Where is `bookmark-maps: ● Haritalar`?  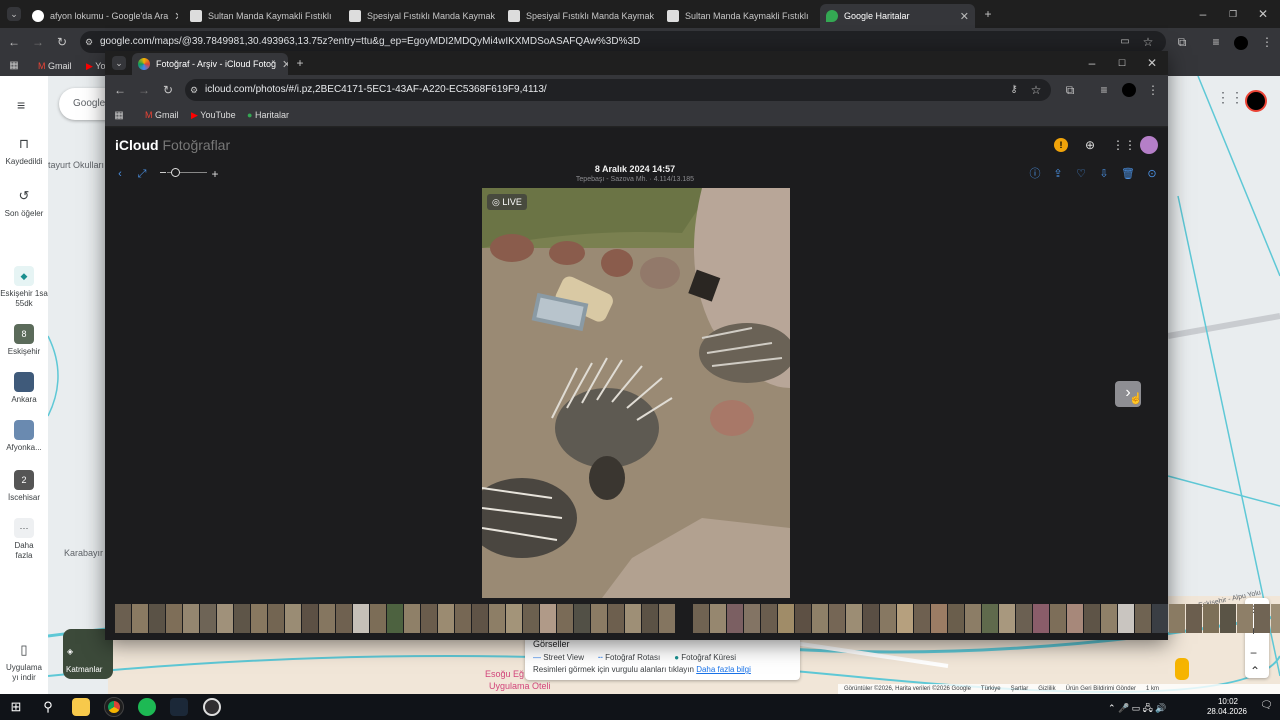 bookmark-maps: ● Haritalar is located at coordinates (268, 115).